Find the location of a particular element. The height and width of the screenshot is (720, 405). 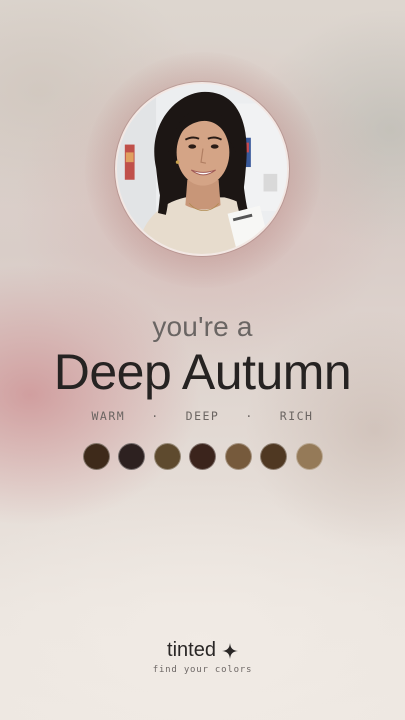

brand-name: tinted is located at coordinates (191, 650).